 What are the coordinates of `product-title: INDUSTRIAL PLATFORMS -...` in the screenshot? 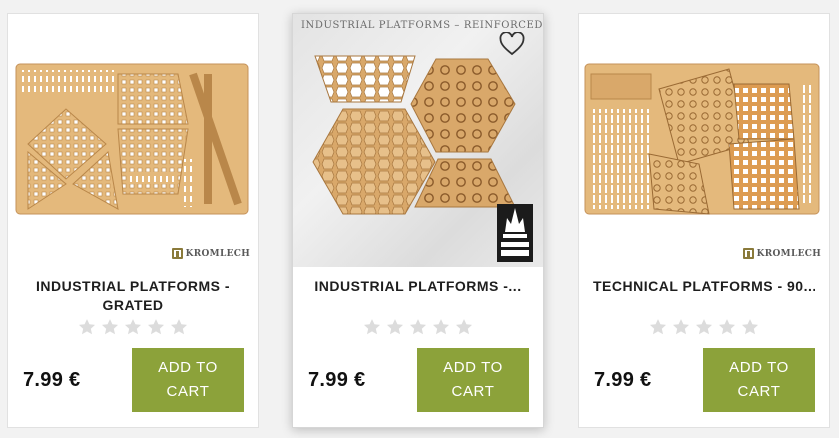 It's located at (418, 286).